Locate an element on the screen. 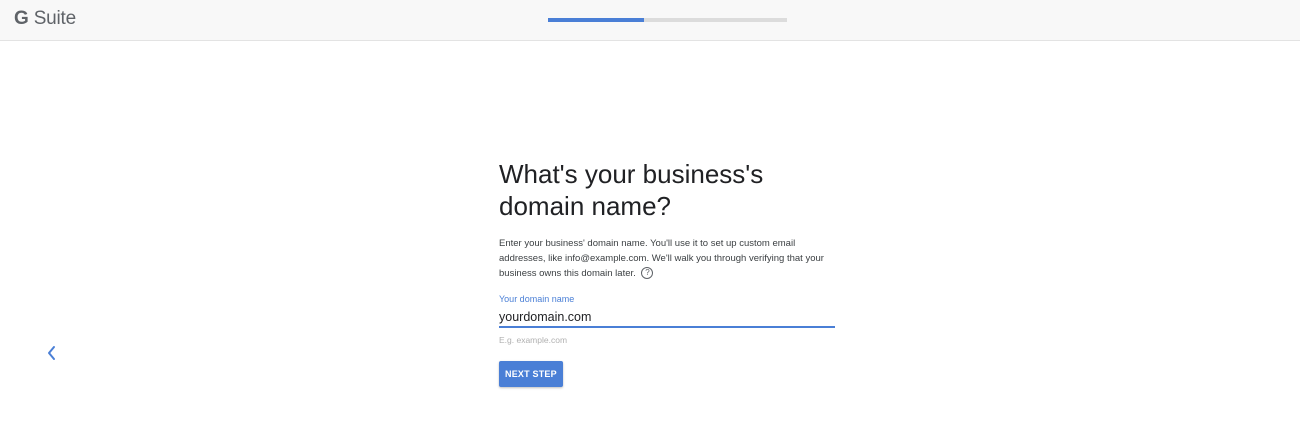 This screenshot has width=1300, height=447. domain-field-label: Your domain name is located at coordinates (537, 299).